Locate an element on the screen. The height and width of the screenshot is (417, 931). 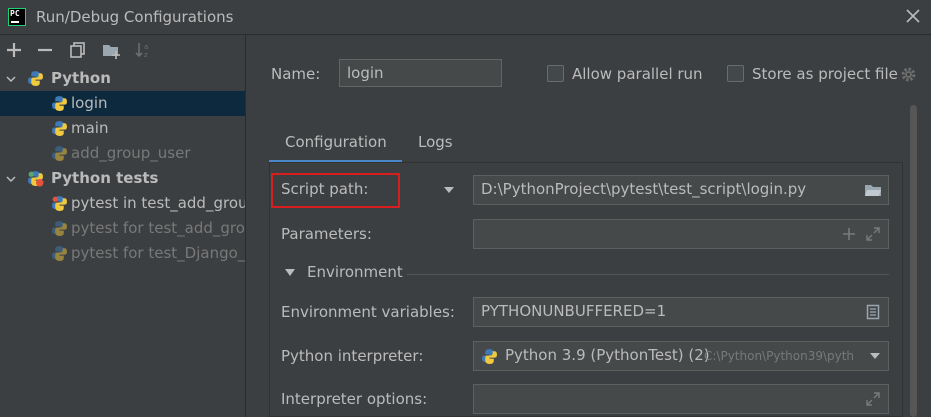
tree-item-login: login is located at coordinates (122, 103).